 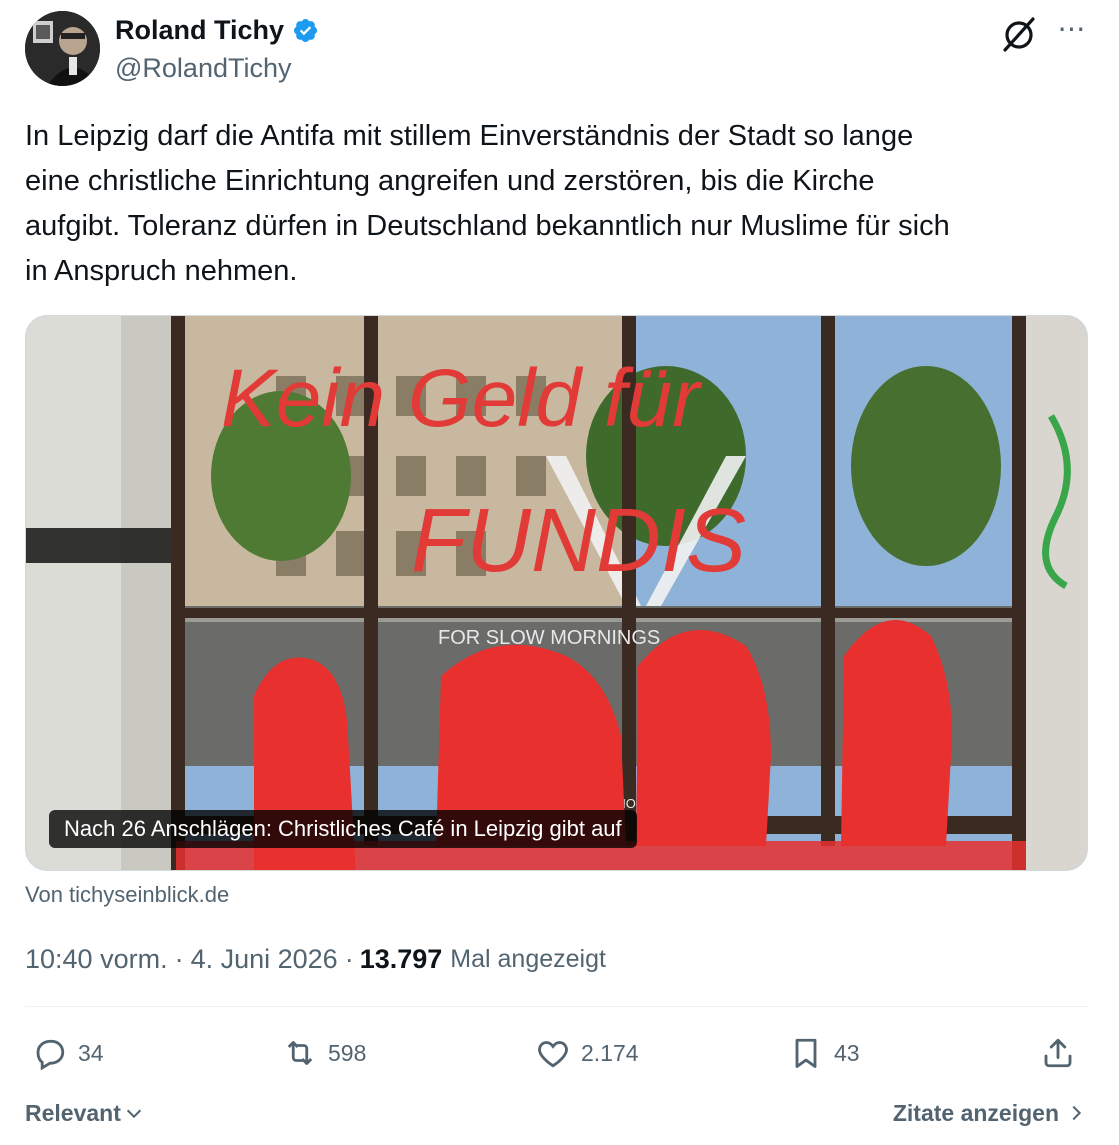 I want to click on view-quotes-link: Zitate anzeigen, so click(x=990, y=1113).